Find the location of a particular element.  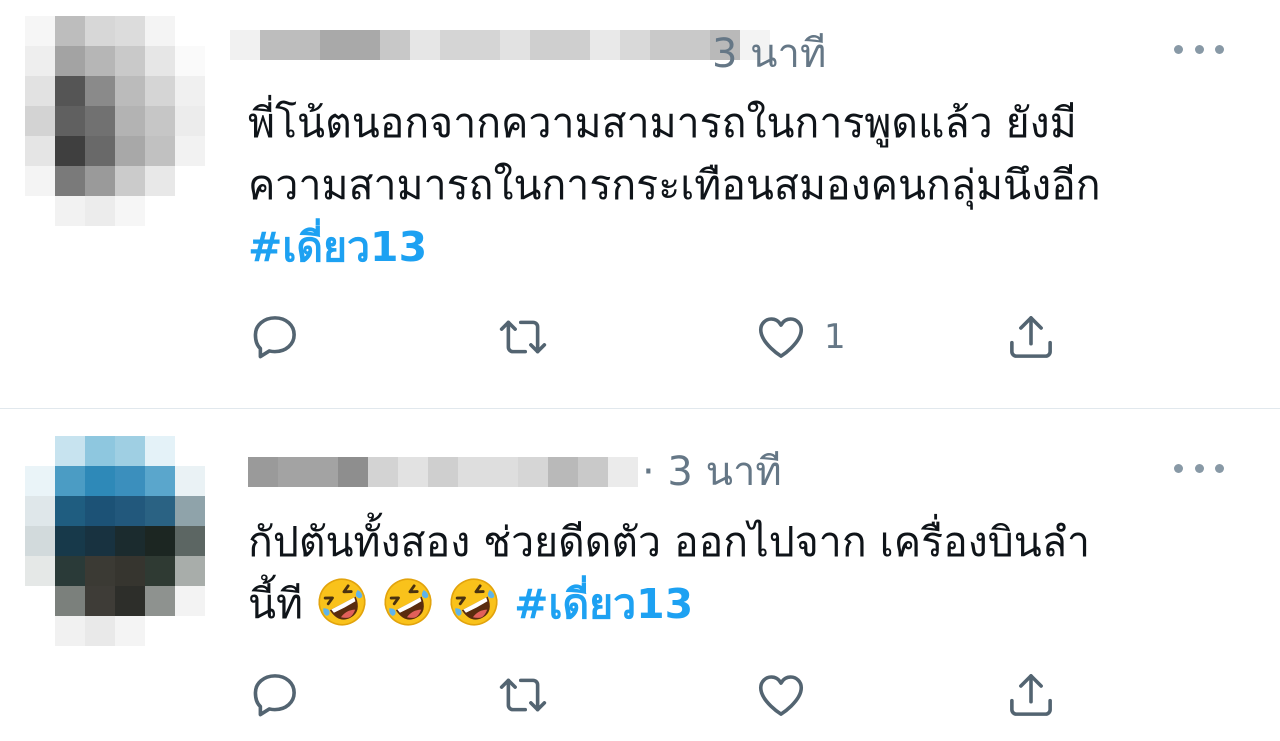

tweet-text-line: ความสามารถในการกระเทือนสมองคนกลุ่มนึงอีก is located at coordinates (674, 185).